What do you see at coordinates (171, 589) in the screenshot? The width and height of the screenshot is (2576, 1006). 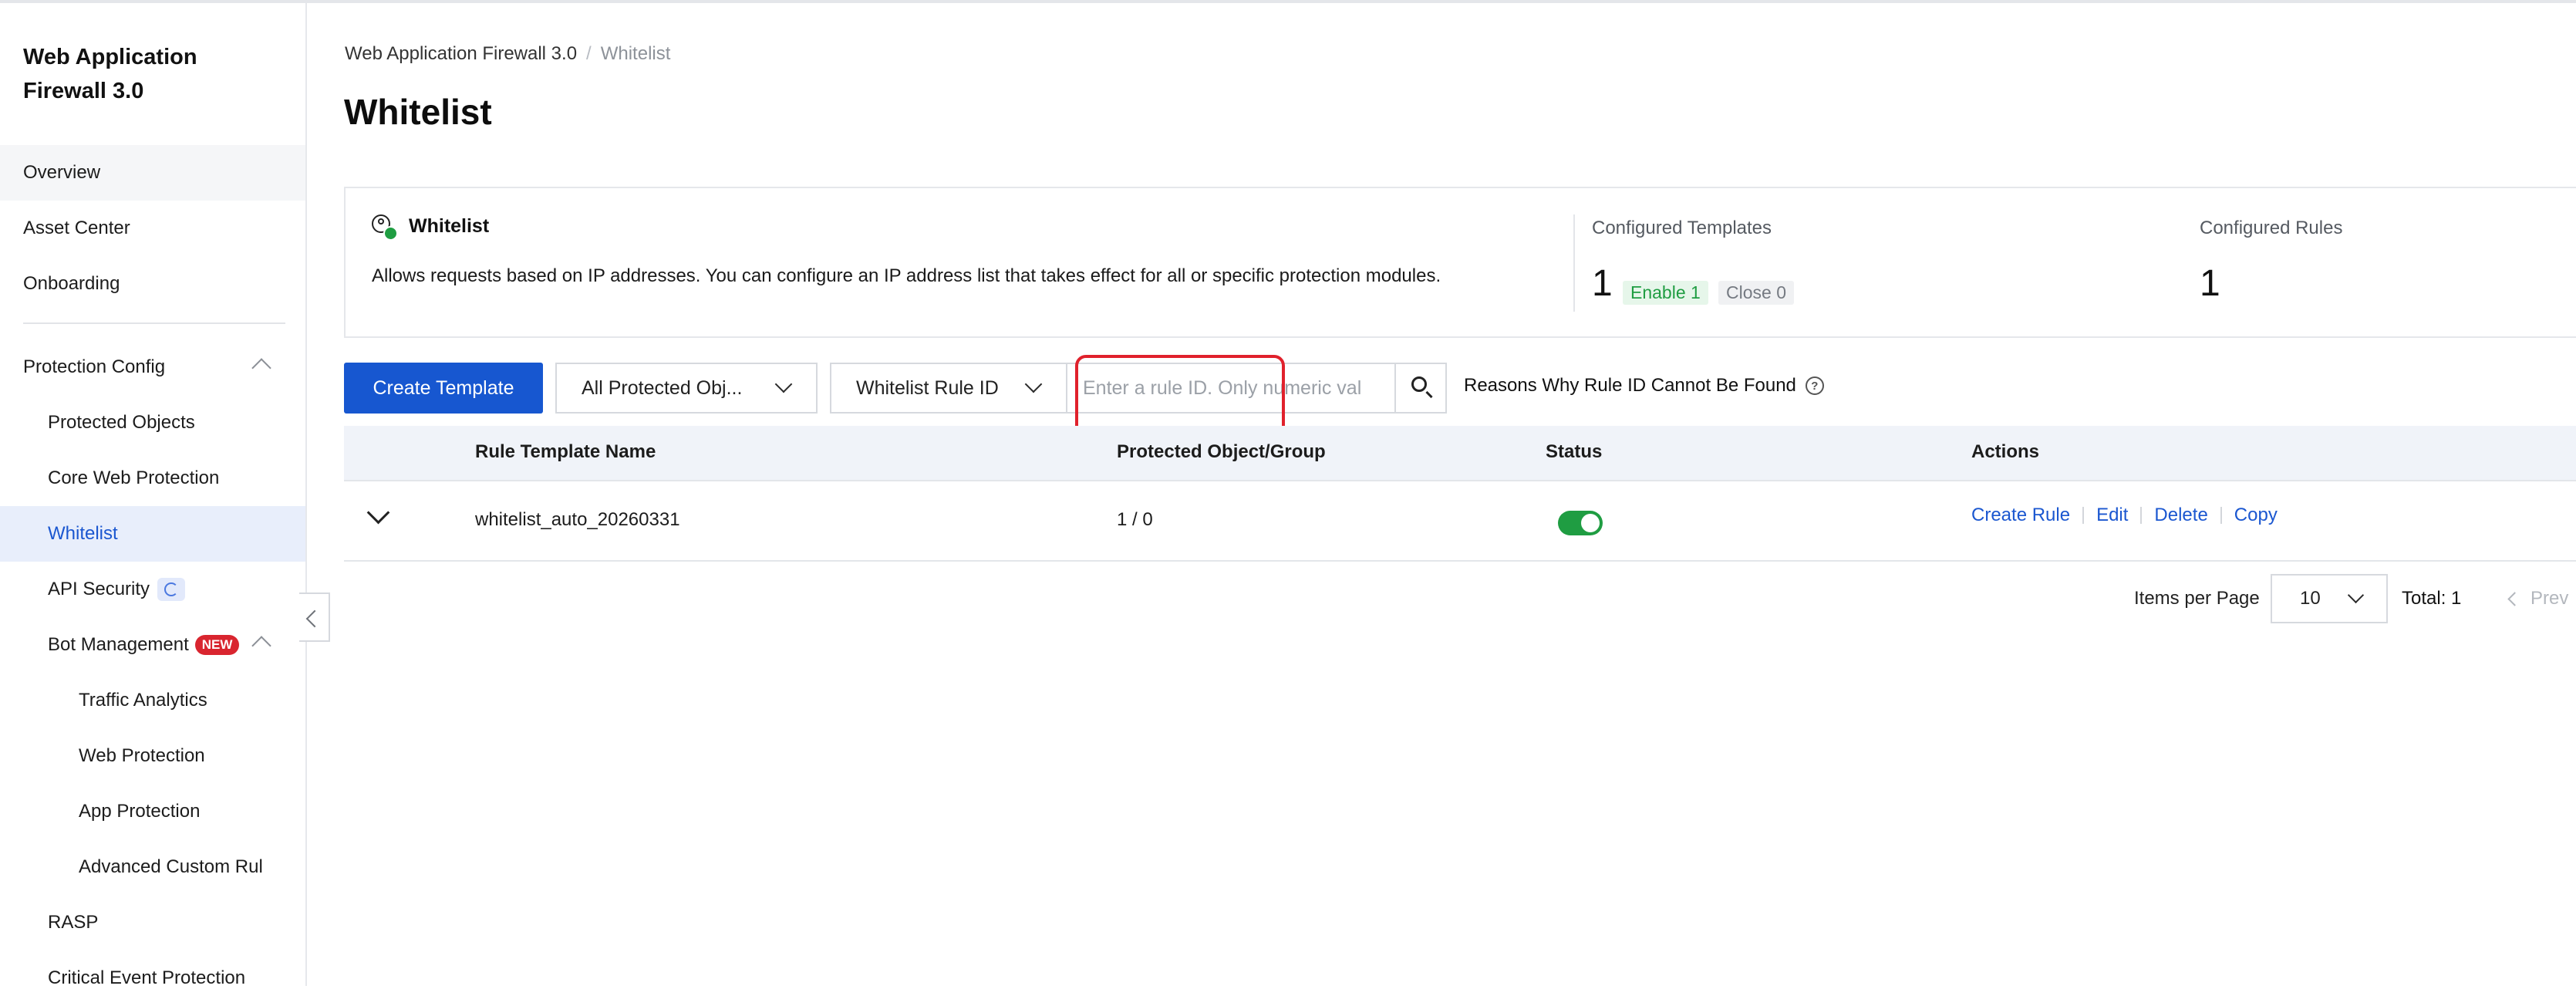 I see `loading-icon` at bounding box center [171, 589].